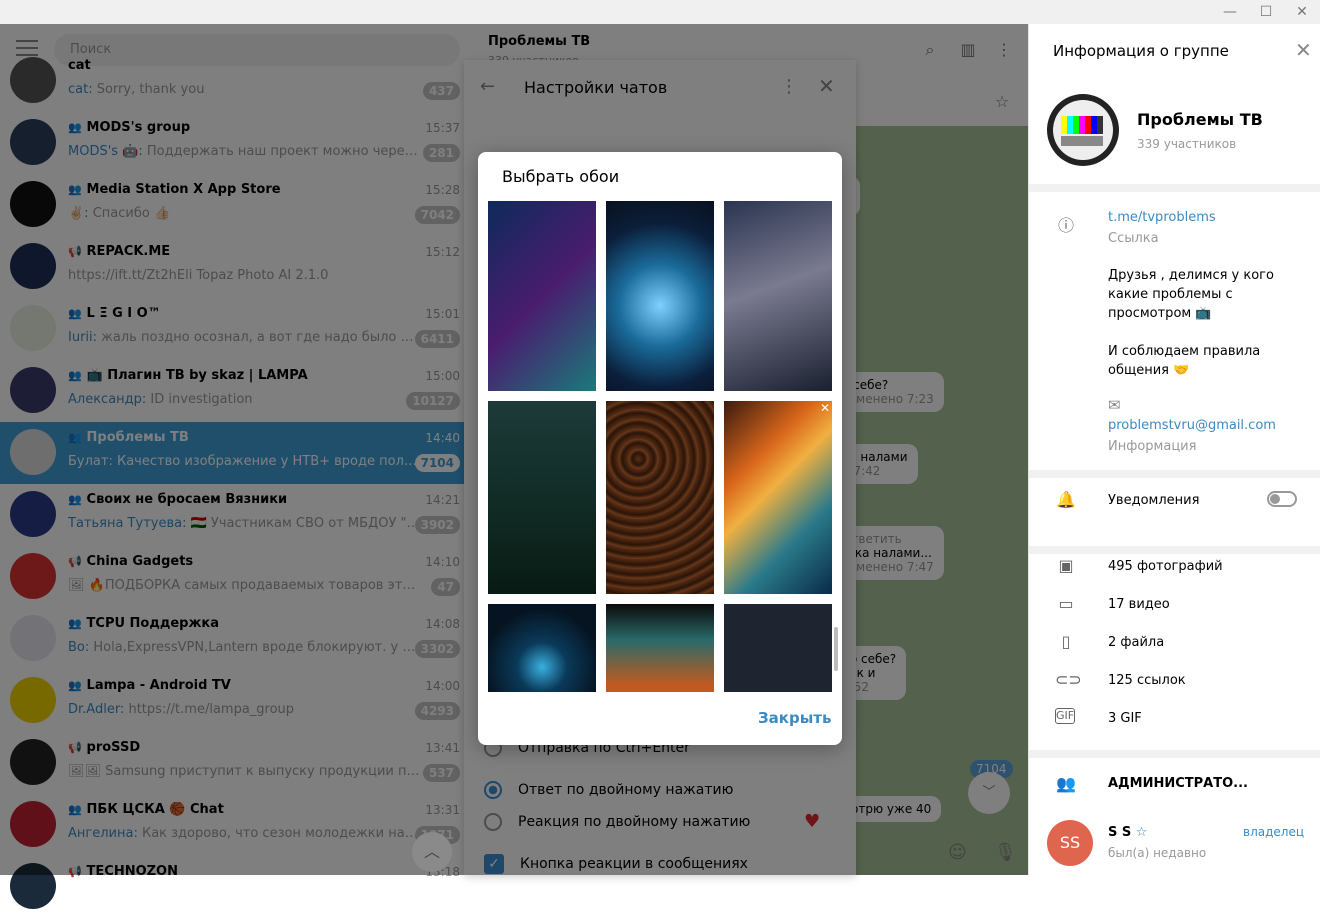 This screenshot has width=1320, height=918. I want to click on close-window-button: ✕, so click(1302, 12).